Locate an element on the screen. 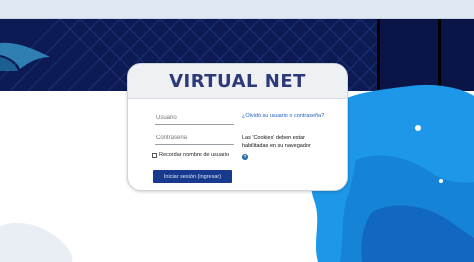 The width and height of the screenshot is (474, 262). remember-username-row: Recordar nombre de usuario is located at coordinates (190, 155).